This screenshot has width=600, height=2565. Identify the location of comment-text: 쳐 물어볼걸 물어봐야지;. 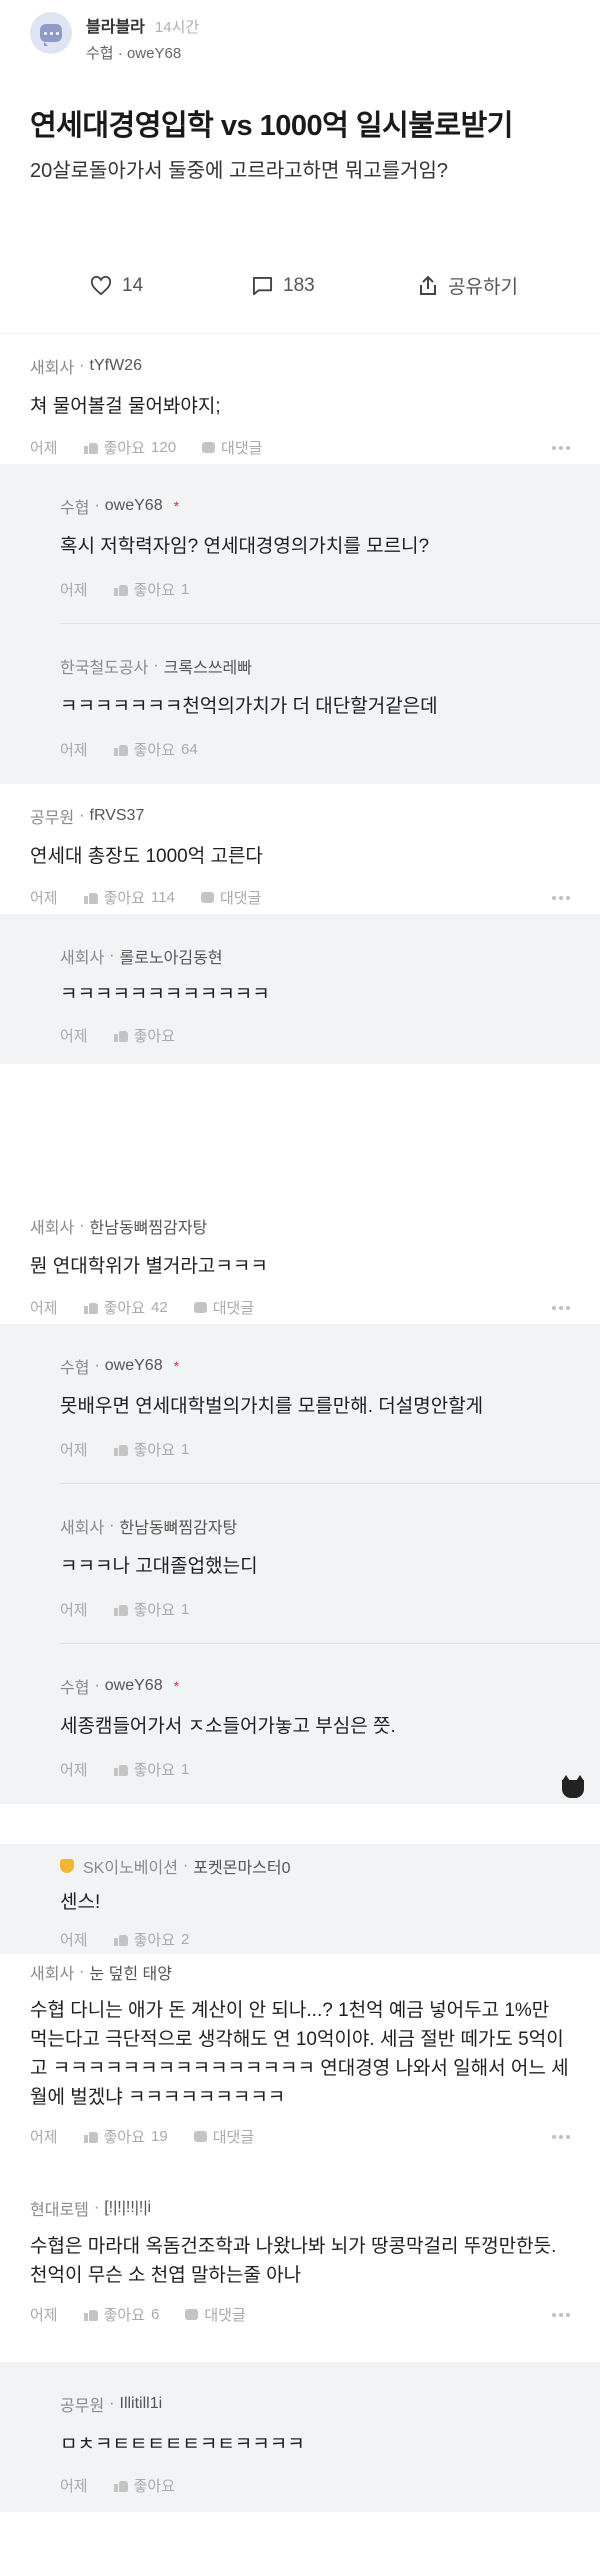
(125, 406).